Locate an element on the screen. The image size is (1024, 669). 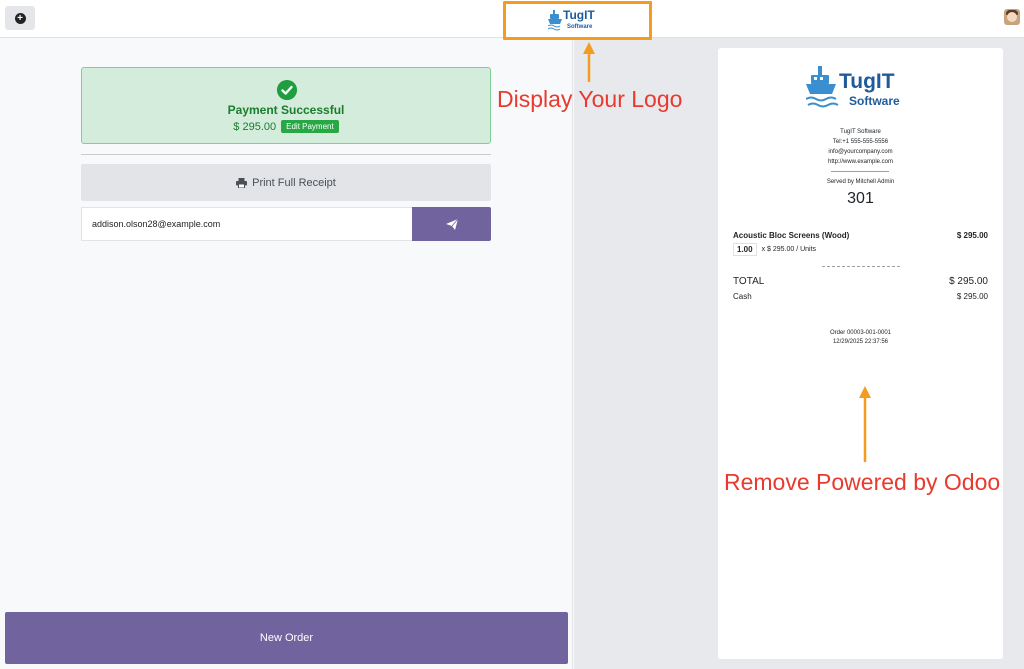
email-receipt-row is located at coordinates (286, 224).